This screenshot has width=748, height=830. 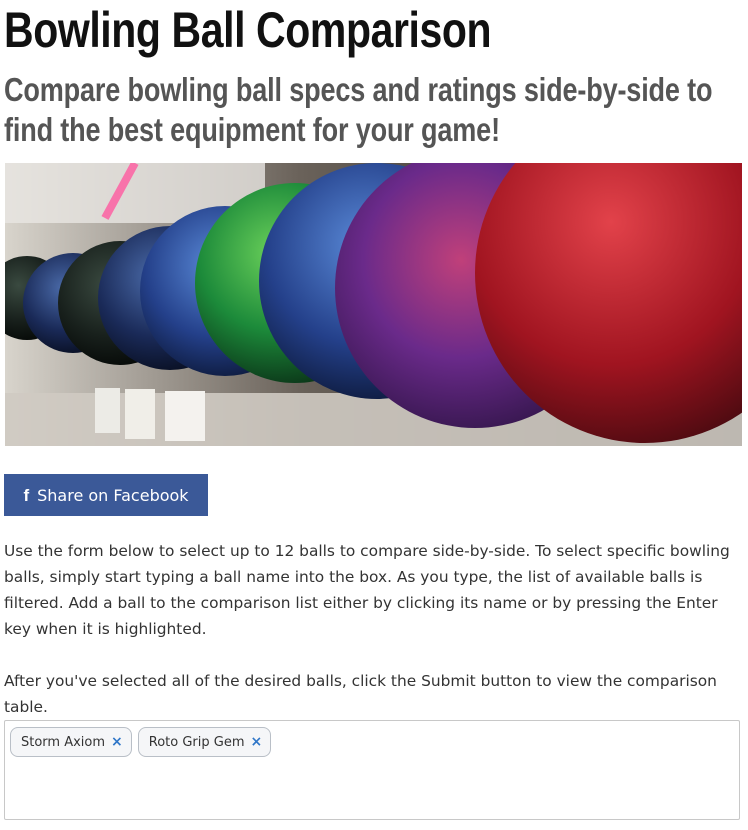 What do you see at coordinates (26, 495) in the screenshot?
I see `facebook-icon: f` at bounding box center [26, 495].